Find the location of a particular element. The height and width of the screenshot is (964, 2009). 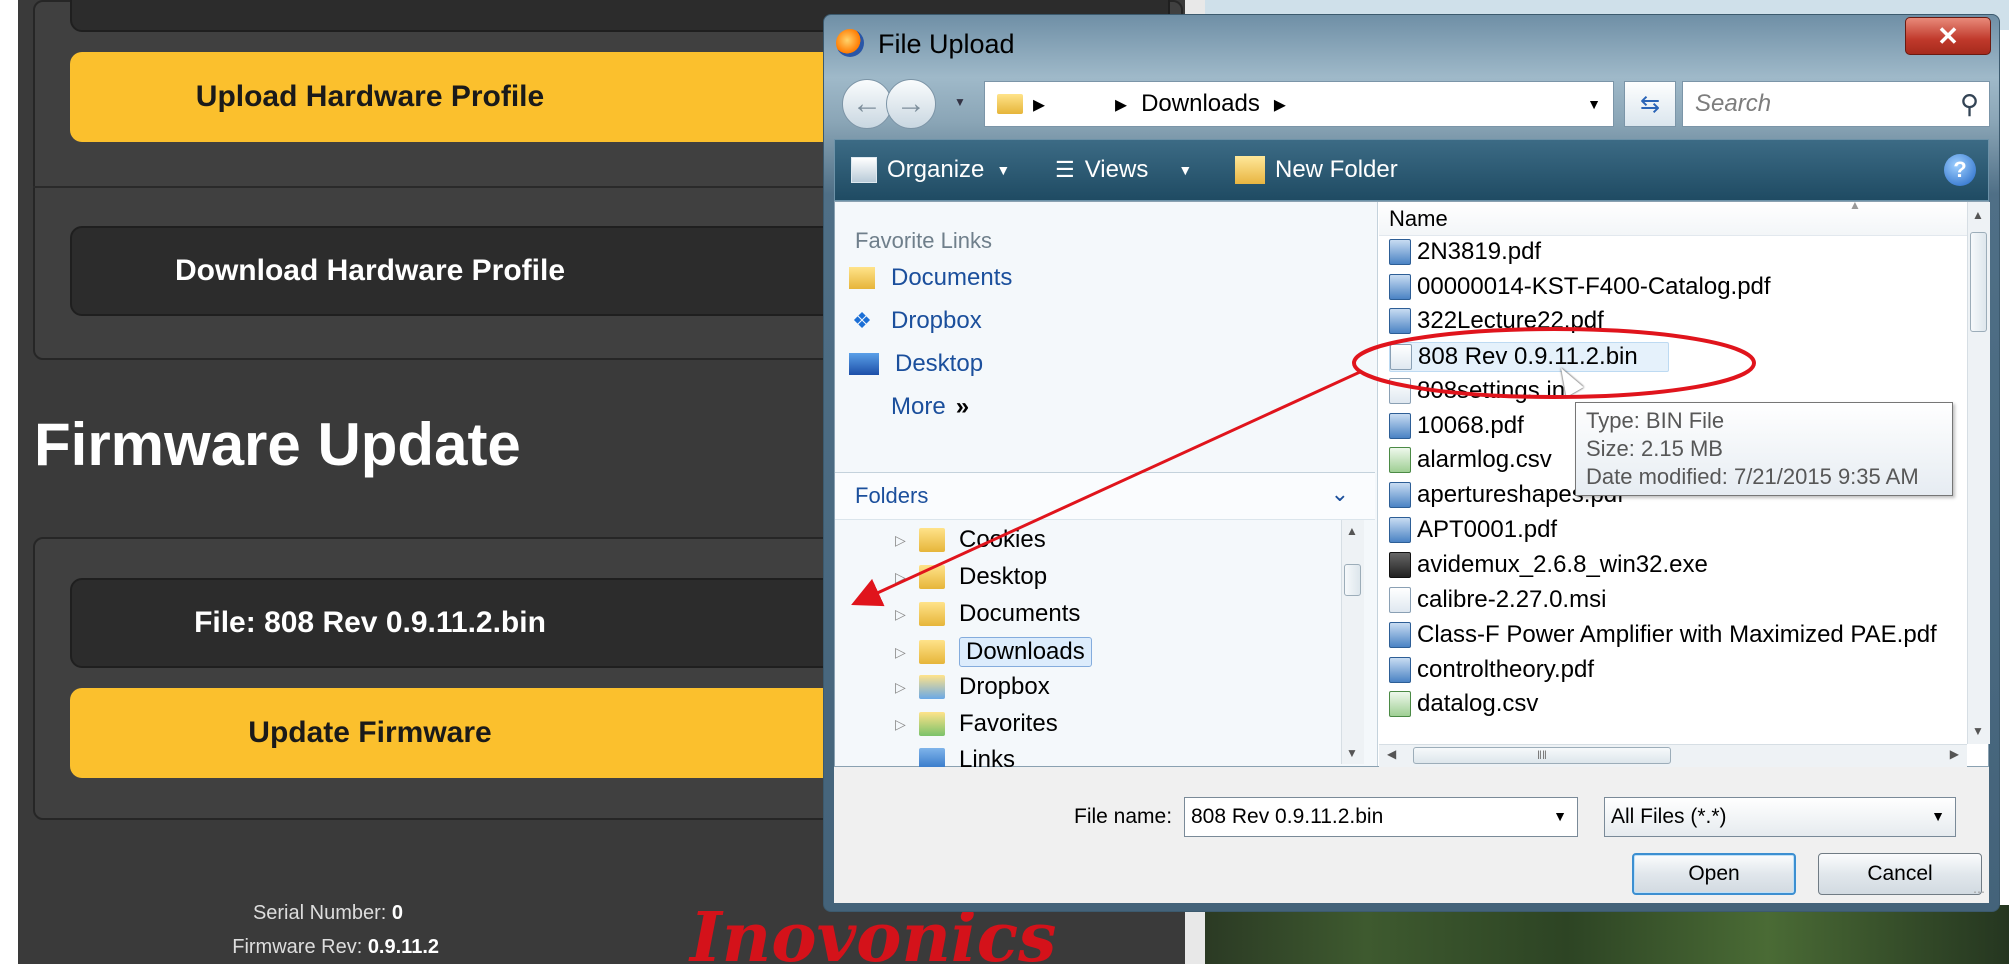

annotation-overlay is located at coordinates (1303, 467).